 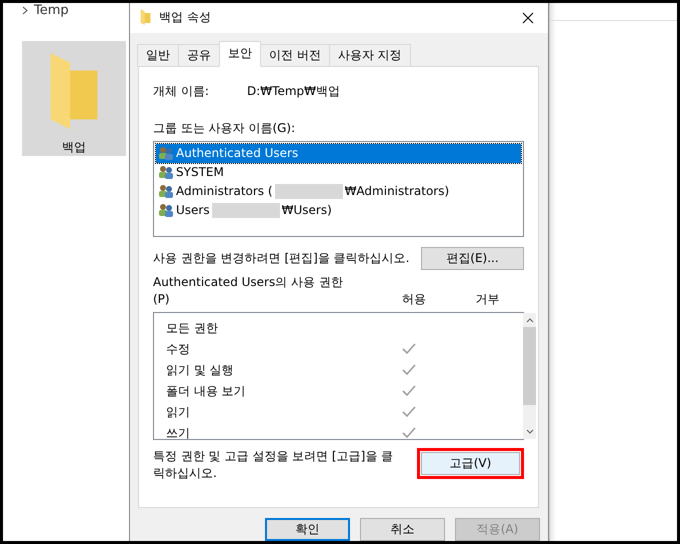 What do you see at coordinates (178, 349) in the screenshot?
I see `permission-name: 수정` at bounding box center [178, 349].